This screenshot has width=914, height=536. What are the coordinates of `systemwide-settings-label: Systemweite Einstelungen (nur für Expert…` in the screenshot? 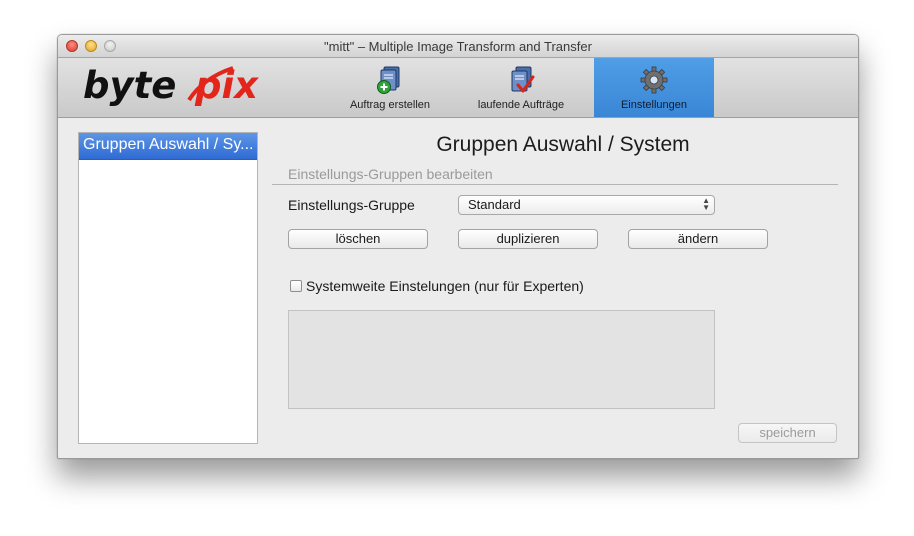 It's located at (445, 286).